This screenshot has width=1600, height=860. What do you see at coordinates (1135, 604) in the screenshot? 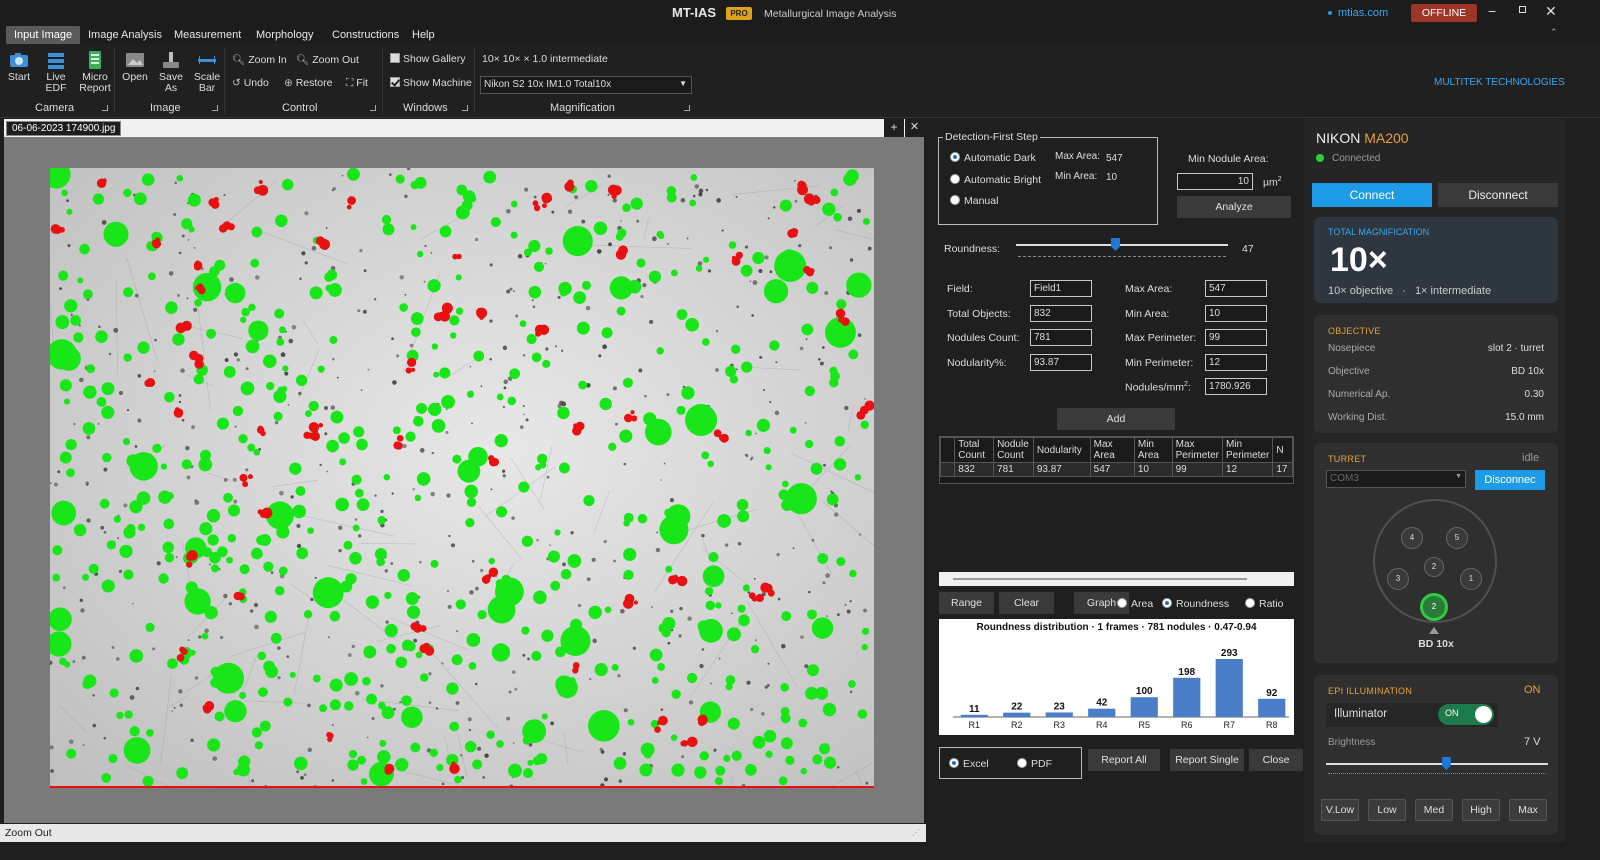
I see `area-radio: Area` at bounding box center [1135, 604].